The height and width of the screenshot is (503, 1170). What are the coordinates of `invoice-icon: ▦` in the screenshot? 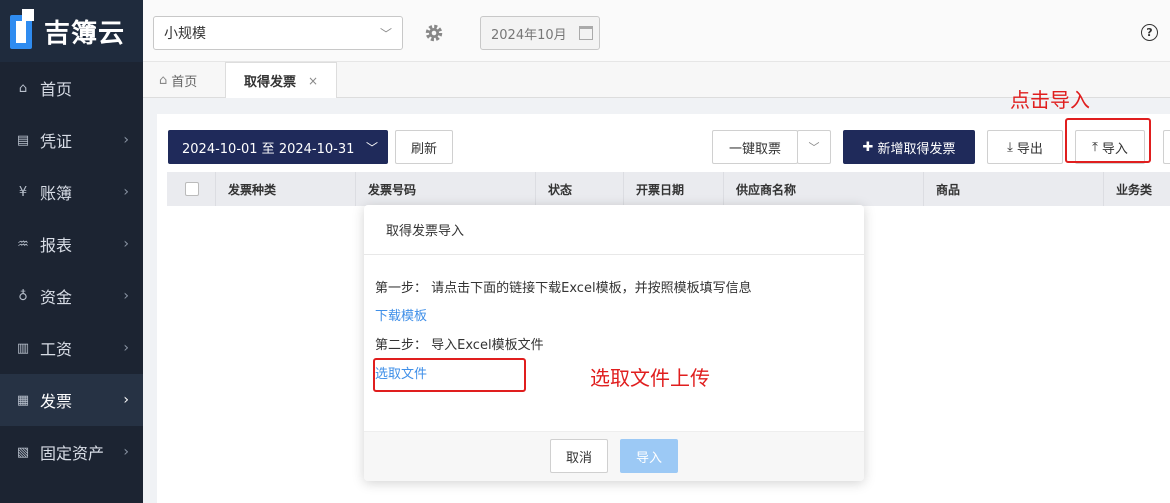 It's located at (23, 400).